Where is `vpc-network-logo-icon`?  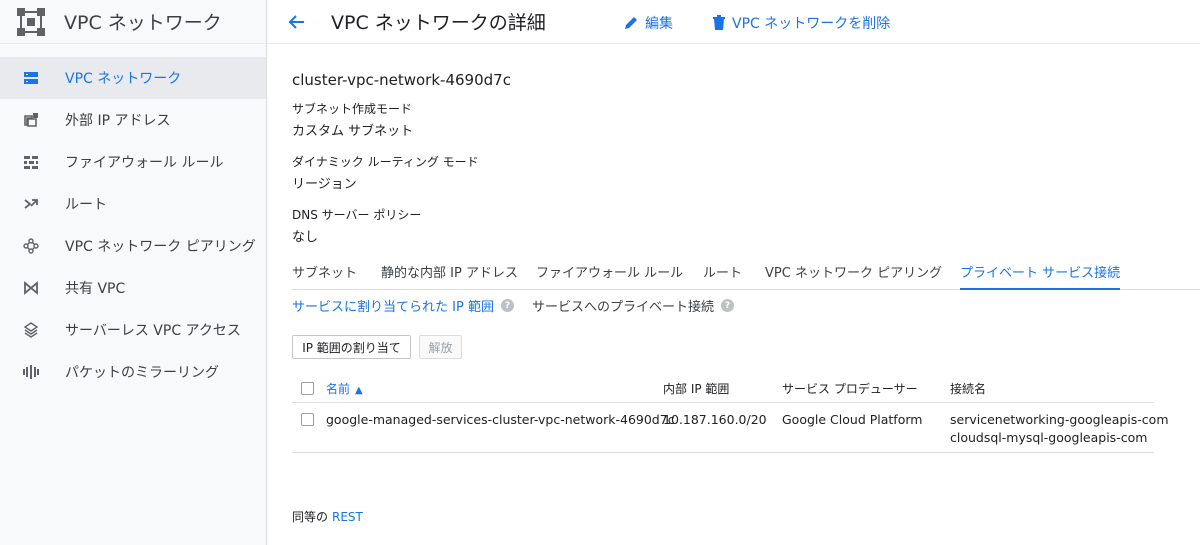 vpc-network-logo-icon is located at coordinates (31, 22).